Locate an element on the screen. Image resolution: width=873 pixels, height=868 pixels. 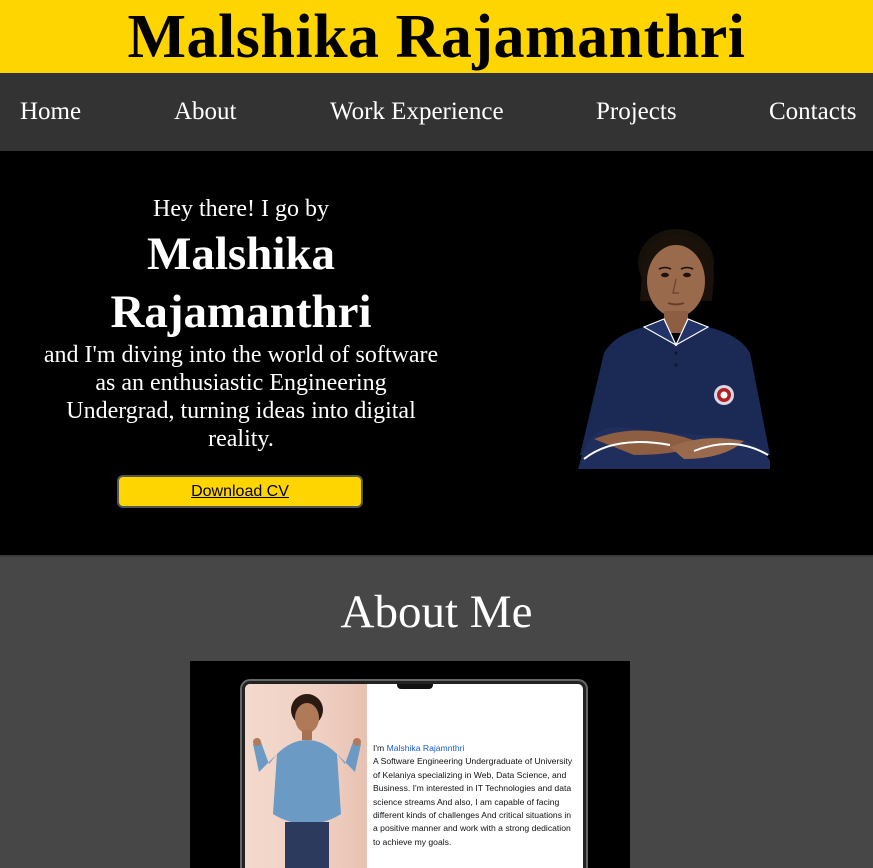
bio-name: Malshika Rajamnthri is located at coordinates (425, 748).